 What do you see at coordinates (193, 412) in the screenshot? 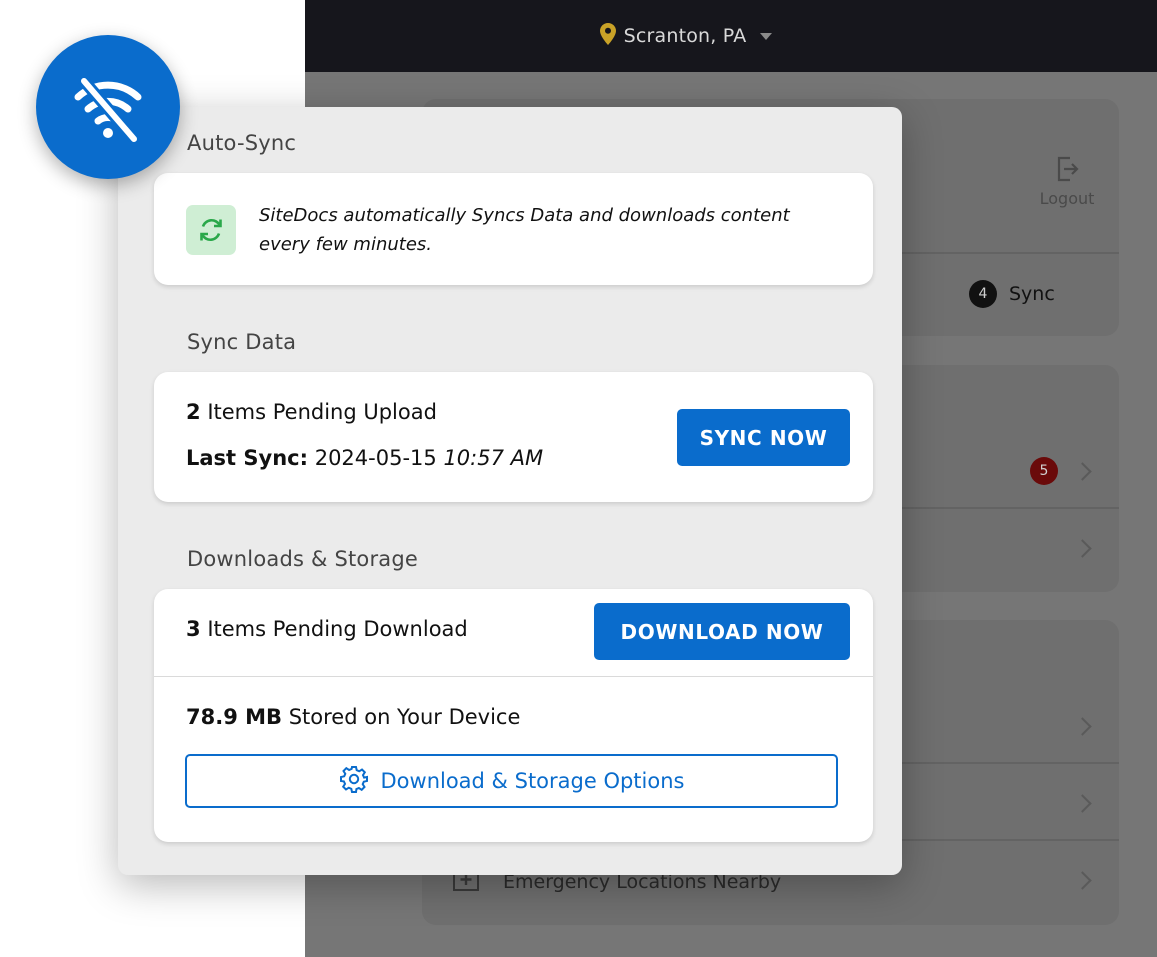
I see `pending-upload-count: 2` at bounding box center [193, 412].